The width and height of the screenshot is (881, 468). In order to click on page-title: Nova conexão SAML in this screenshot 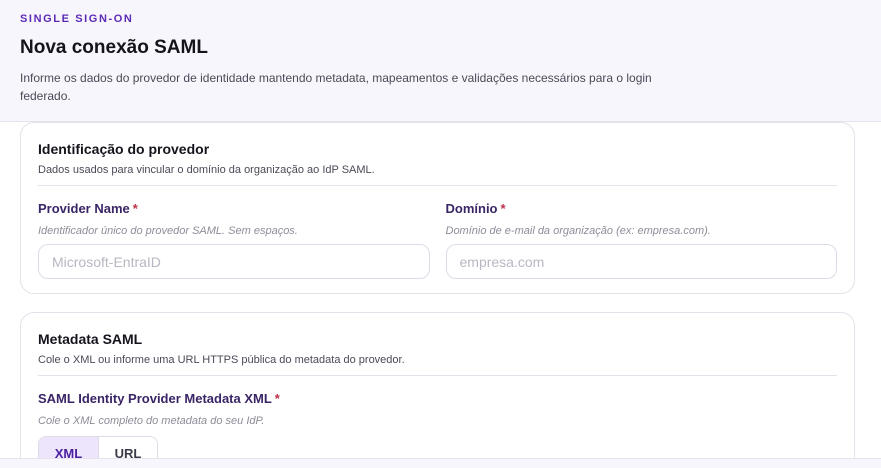, I will do `click(114, 47)`.